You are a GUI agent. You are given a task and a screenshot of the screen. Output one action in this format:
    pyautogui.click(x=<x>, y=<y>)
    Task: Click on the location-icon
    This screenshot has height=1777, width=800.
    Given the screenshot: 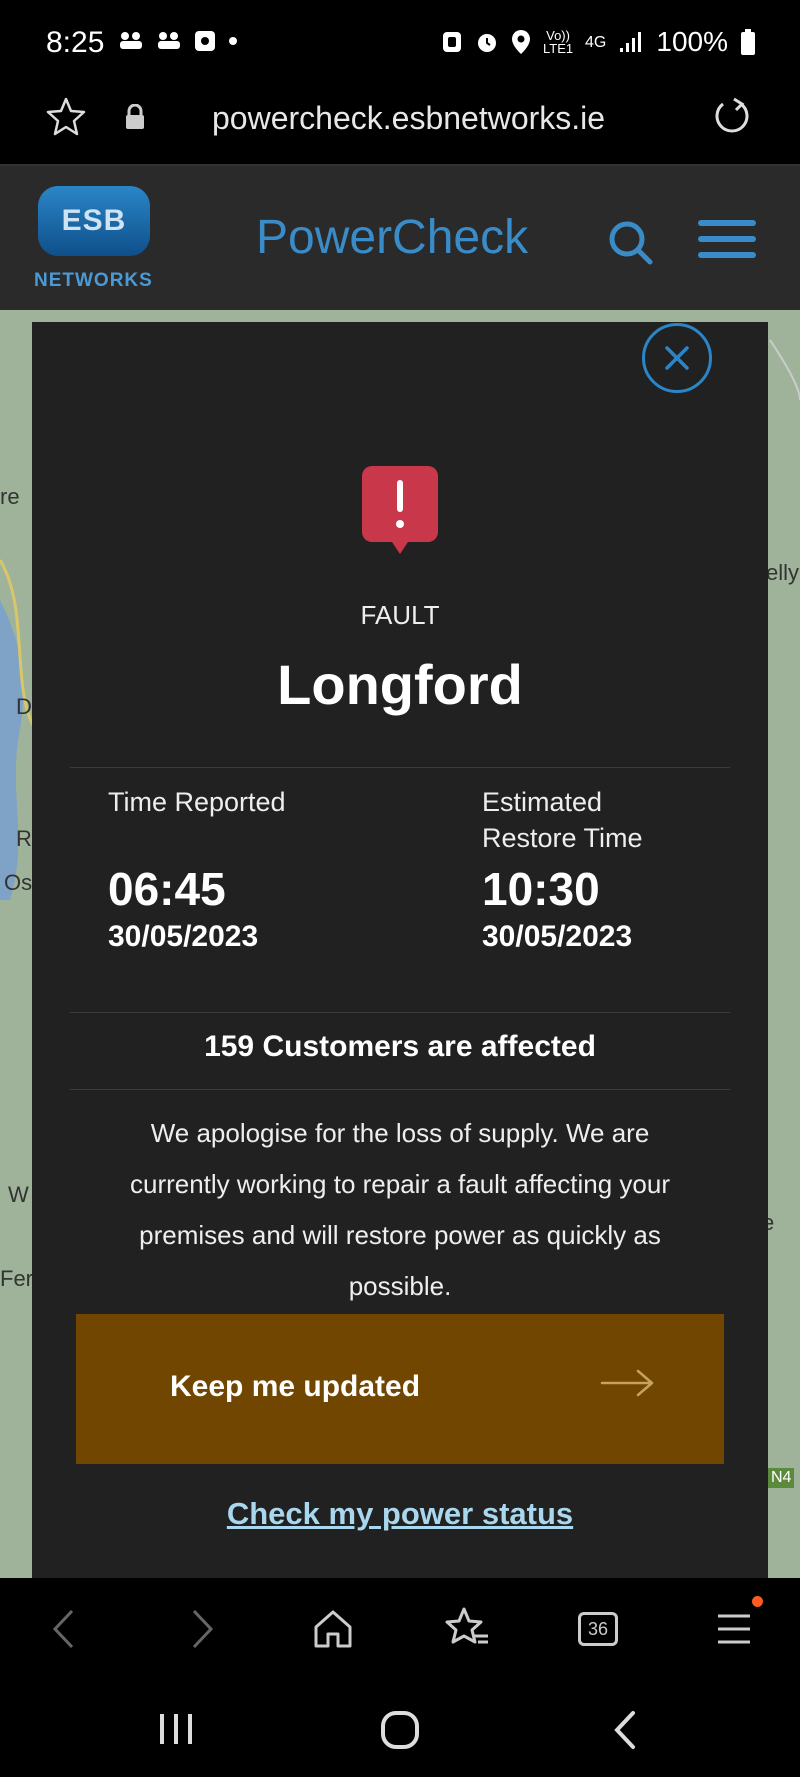 What is the action you would take?
    pyautogui.click(x=521, y=42)
    